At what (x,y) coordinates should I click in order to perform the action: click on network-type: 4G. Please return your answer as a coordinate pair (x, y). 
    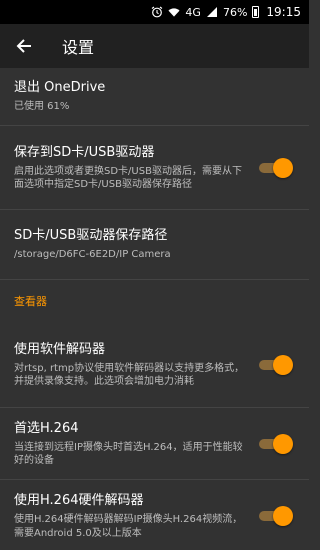
    Looking at the image, I should click on (193, 12).